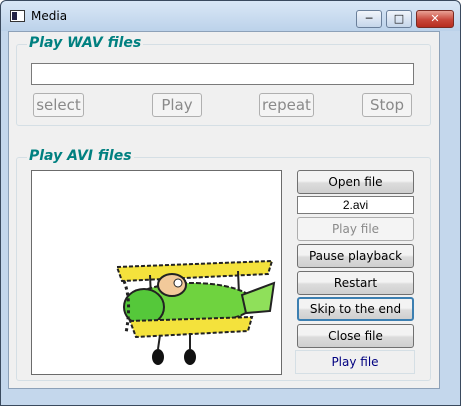 This screenshot has width=461, height=406. I want to click on biplane-frame, so click(195, 312).